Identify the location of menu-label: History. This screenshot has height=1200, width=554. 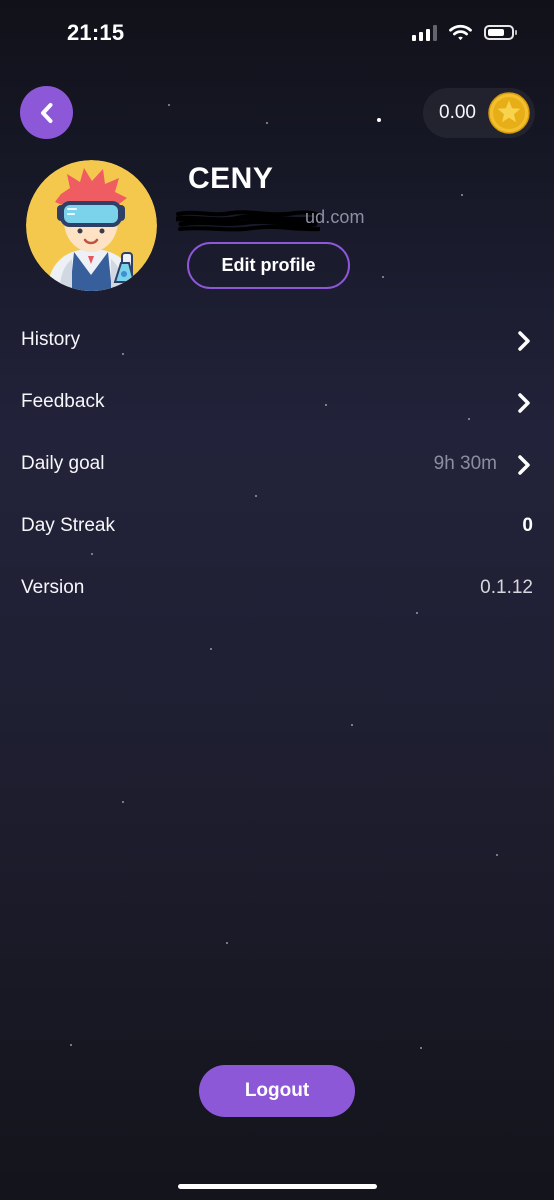
(51, 339).